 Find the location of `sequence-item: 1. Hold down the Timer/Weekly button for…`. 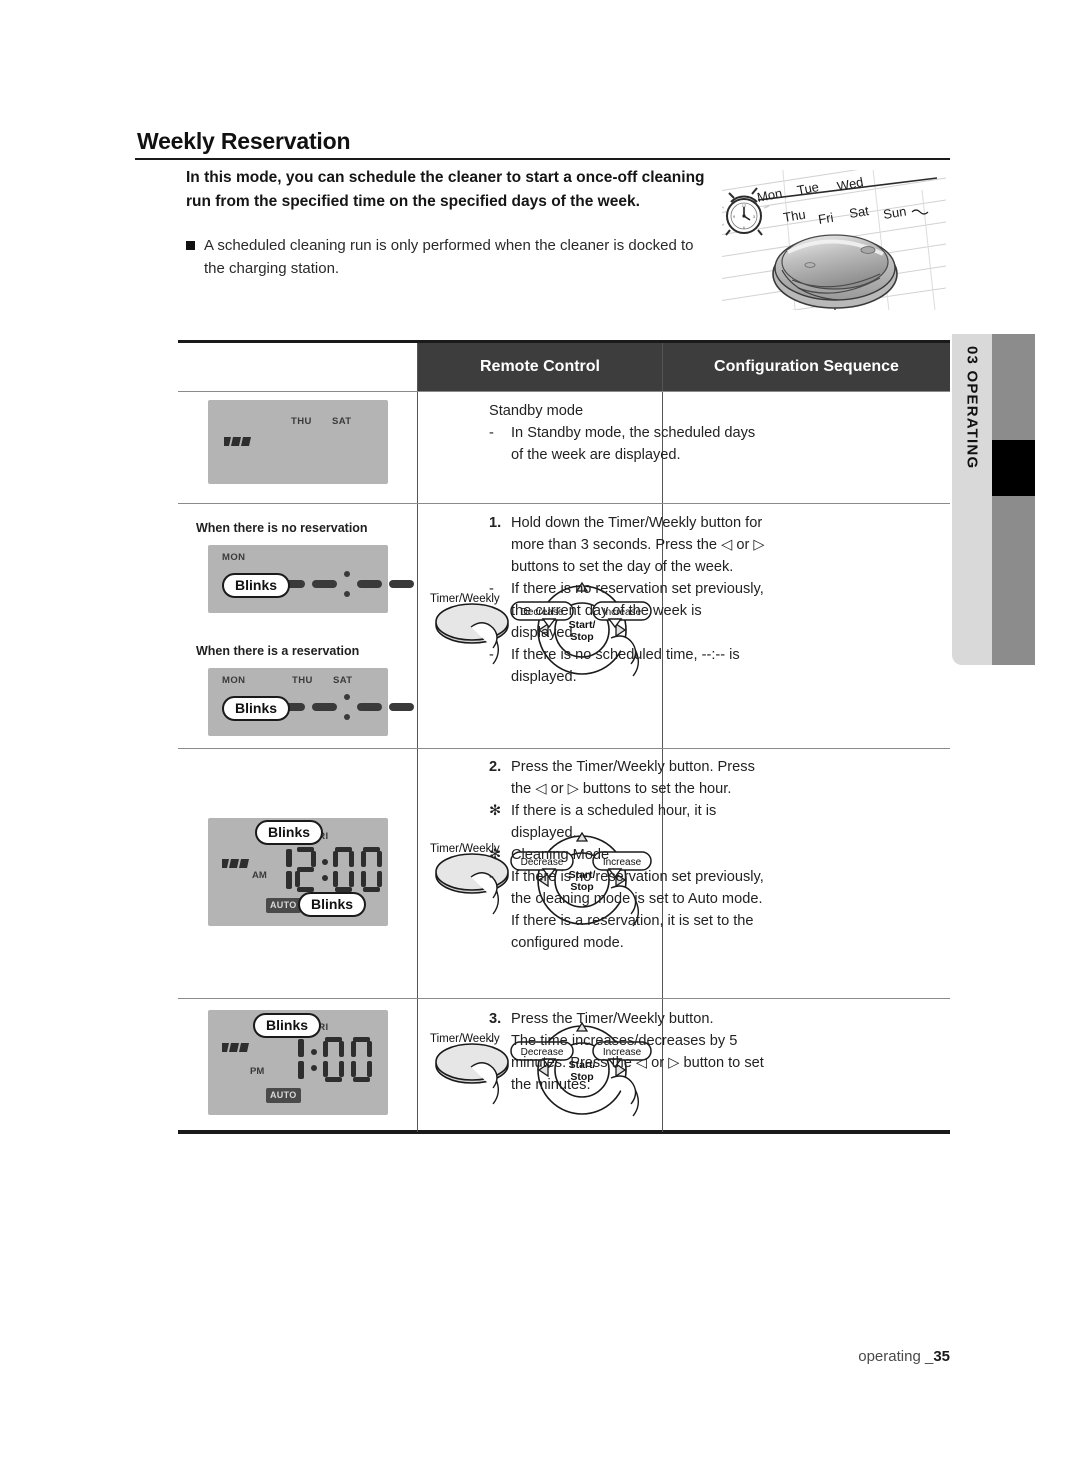

sequence-item: 1. Hold down the Timer/Weekly button for… is located at coordinates (628, 545).